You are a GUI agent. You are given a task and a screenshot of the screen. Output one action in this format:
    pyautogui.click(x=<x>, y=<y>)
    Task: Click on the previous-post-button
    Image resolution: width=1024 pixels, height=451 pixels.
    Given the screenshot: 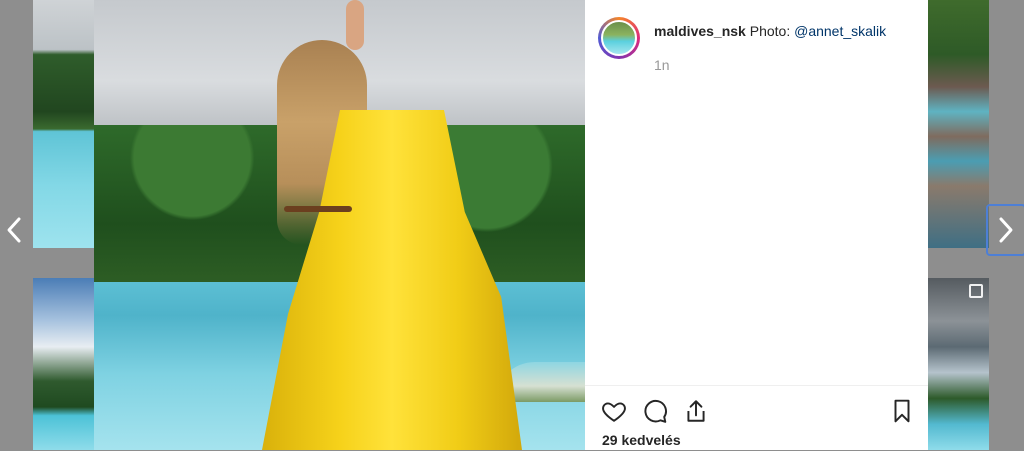 What is the action you would take?
    pyautogui.click(x=16, y=230)
    